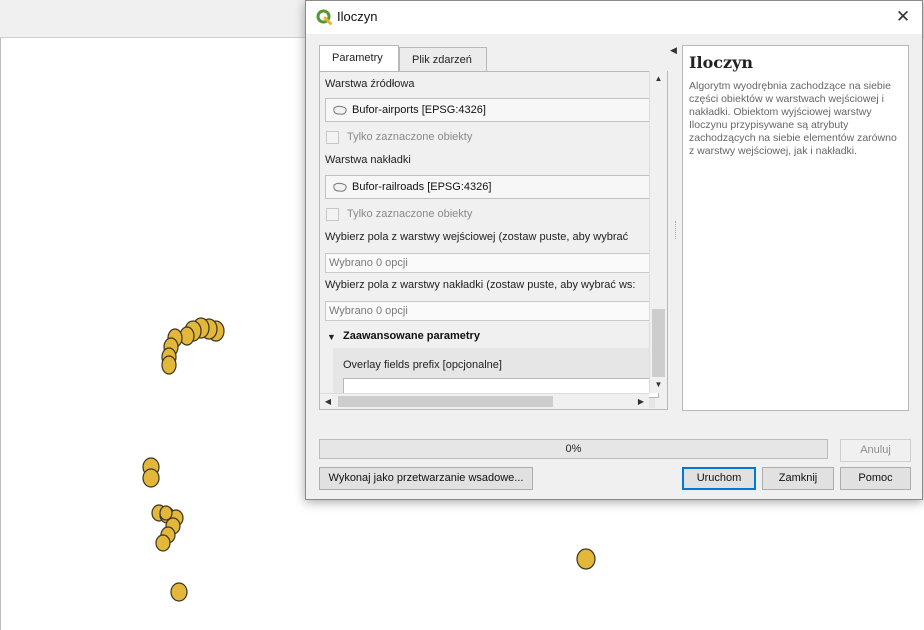 The image size is (924, 630). I want to click on run-button: Uruchom, so click(719, 478).